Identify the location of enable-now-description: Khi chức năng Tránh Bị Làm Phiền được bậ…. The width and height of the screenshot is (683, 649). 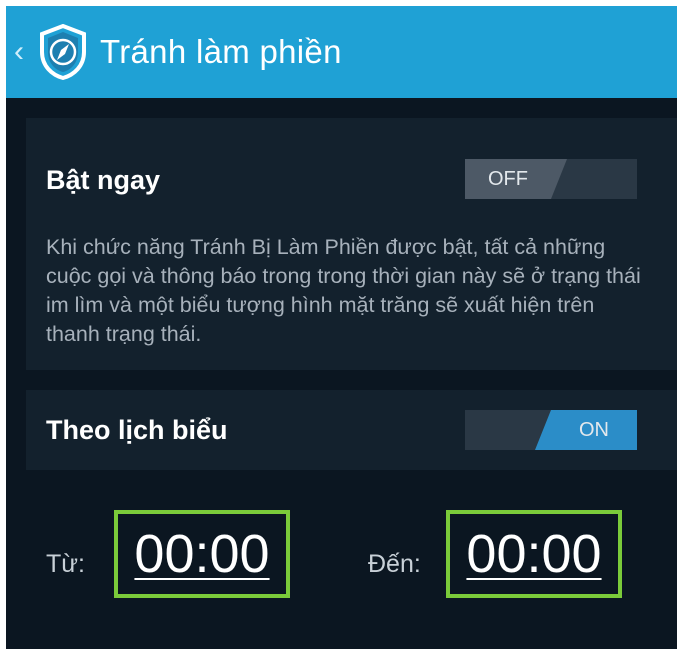
(343, 290).